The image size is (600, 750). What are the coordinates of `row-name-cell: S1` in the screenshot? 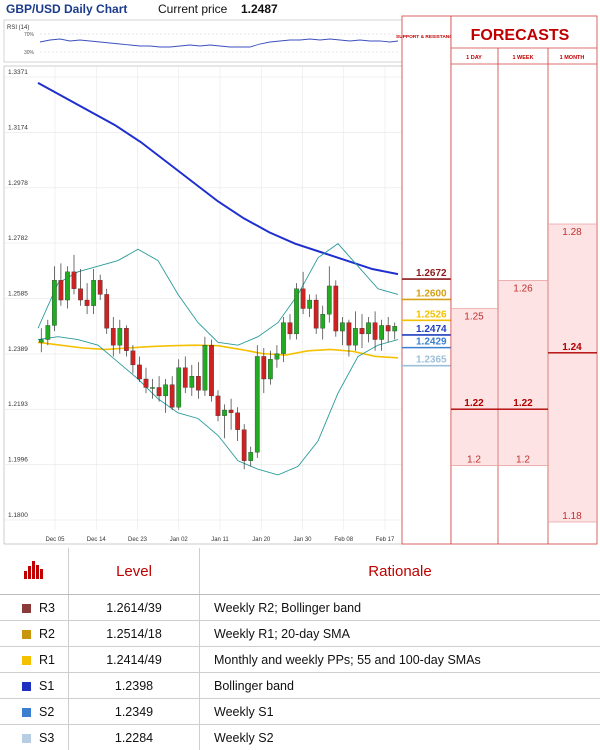 It's located at (34, 686).